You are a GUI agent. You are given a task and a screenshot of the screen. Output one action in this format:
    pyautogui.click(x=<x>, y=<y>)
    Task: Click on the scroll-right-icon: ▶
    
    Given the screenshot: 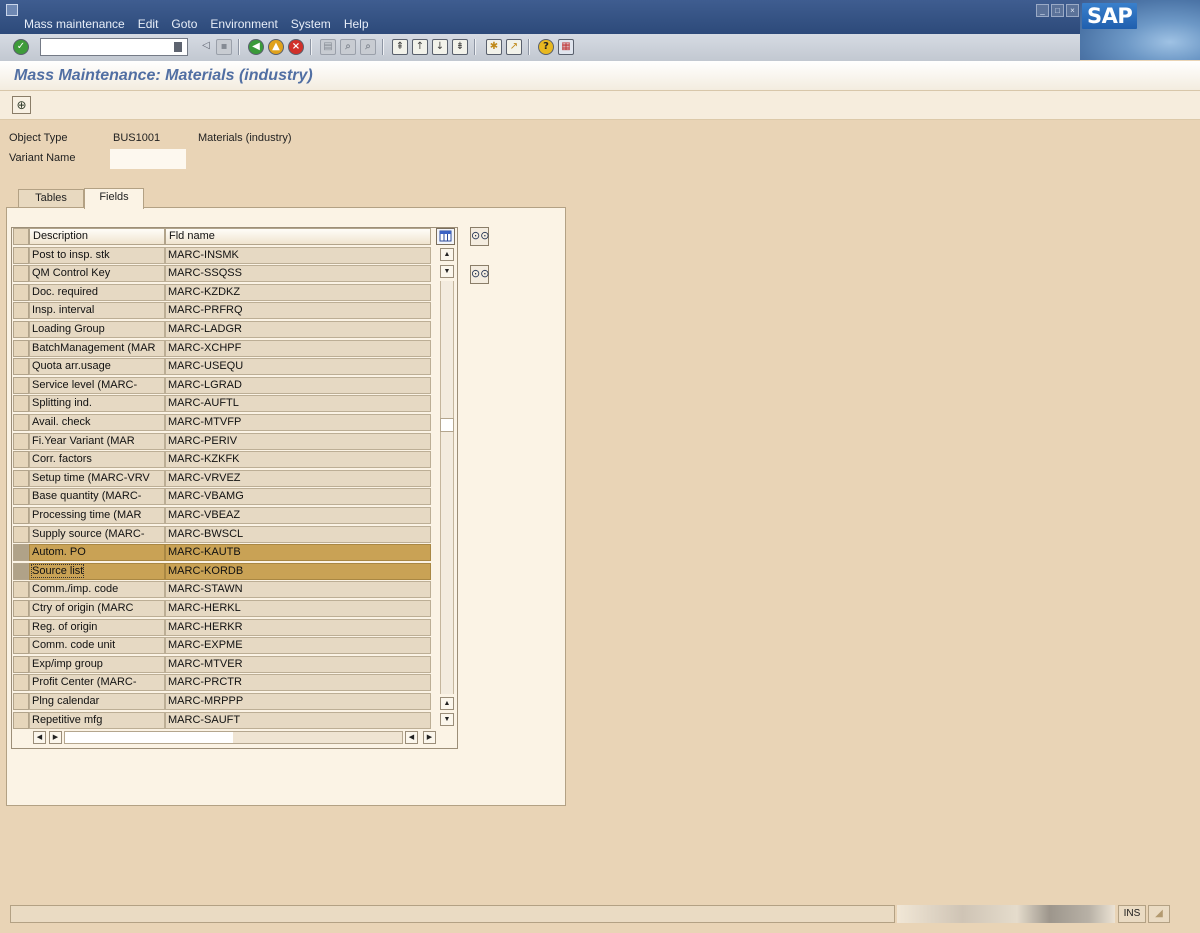 What is the action you would take?
    pyautogui.click(x=55, y=737)
    